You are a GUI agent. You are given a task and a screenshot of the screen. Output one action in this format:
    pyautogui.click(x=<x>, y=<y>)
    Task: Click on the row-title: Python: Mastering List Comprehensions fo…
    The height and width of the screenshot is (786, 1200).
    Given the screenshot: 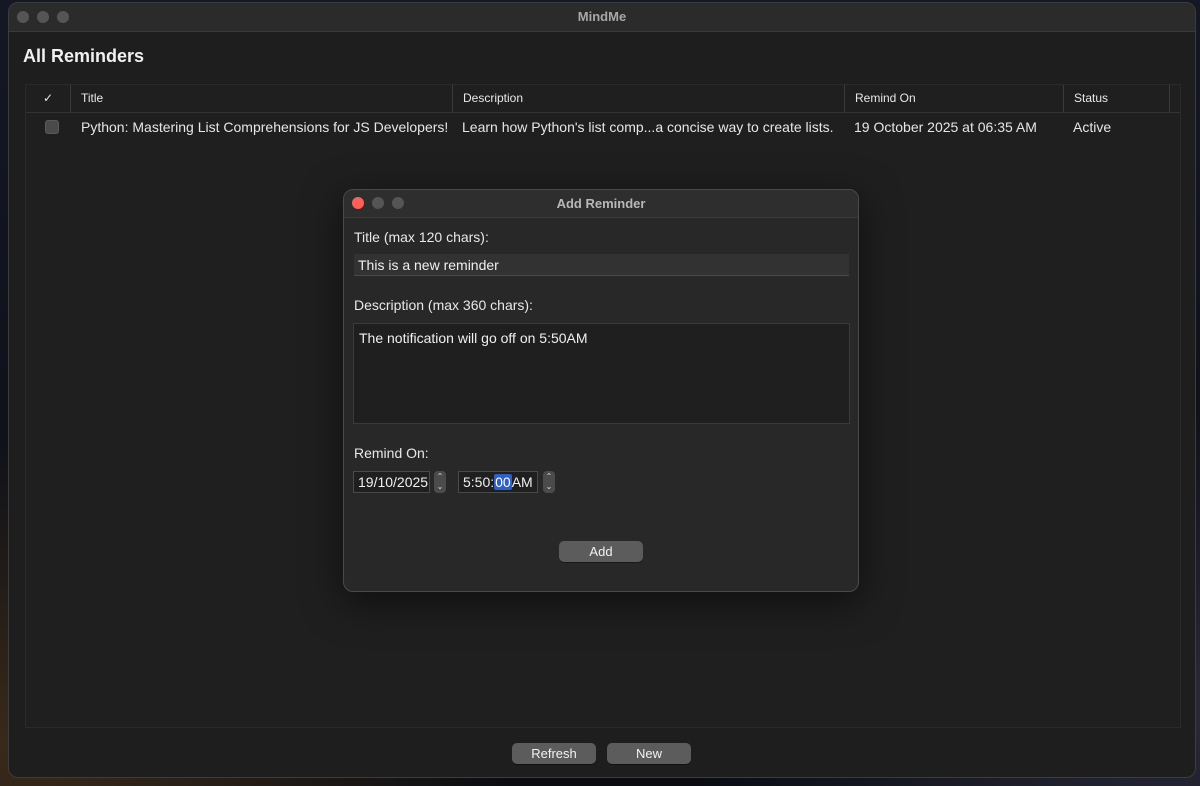 What is the action you would take?
    pyautogui.click(x=265, y=127)
    